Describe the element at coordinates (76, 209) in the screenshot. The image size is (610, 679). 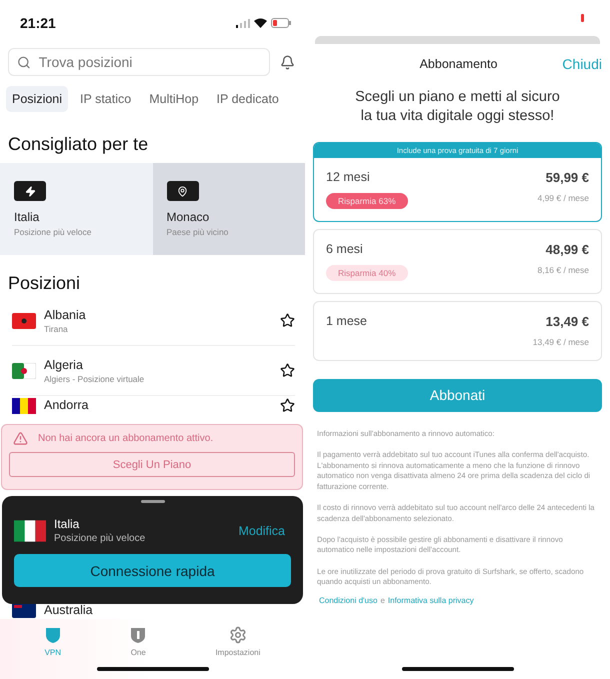
I see `location-card: Italia Posizione più veloce` at that location.